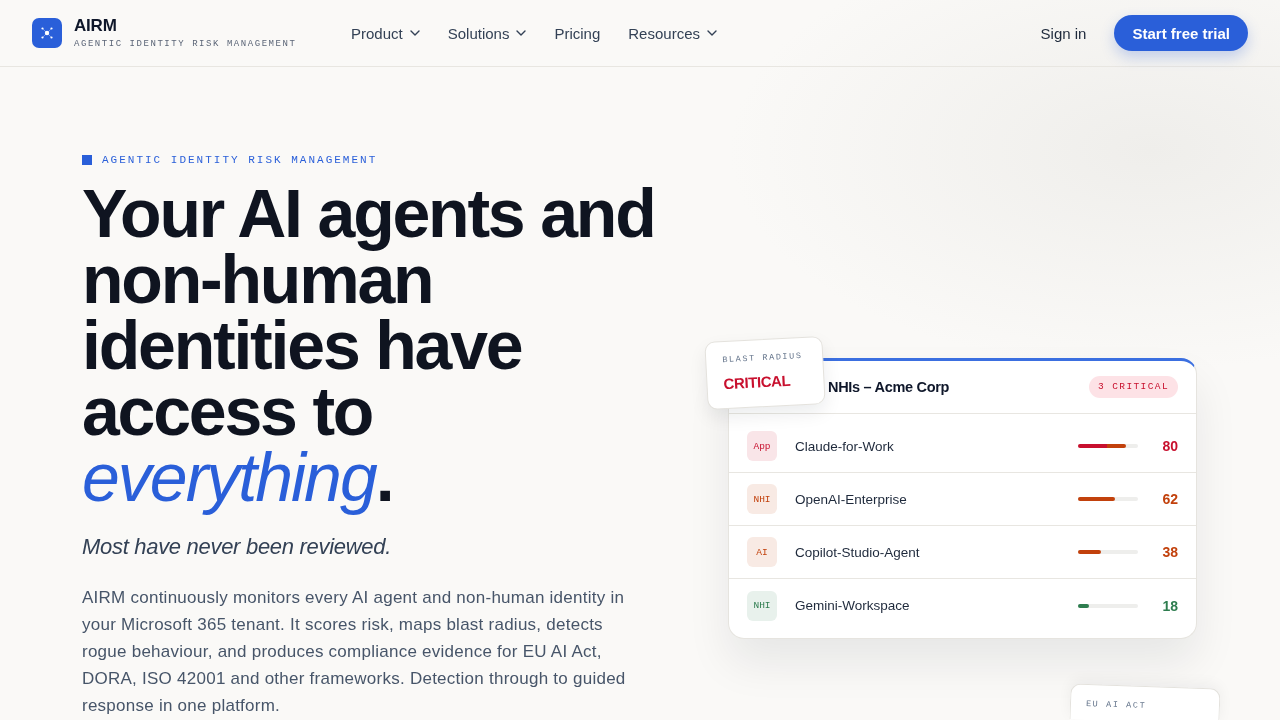  I want to click on risk-score: 80, so click(1169, 446).